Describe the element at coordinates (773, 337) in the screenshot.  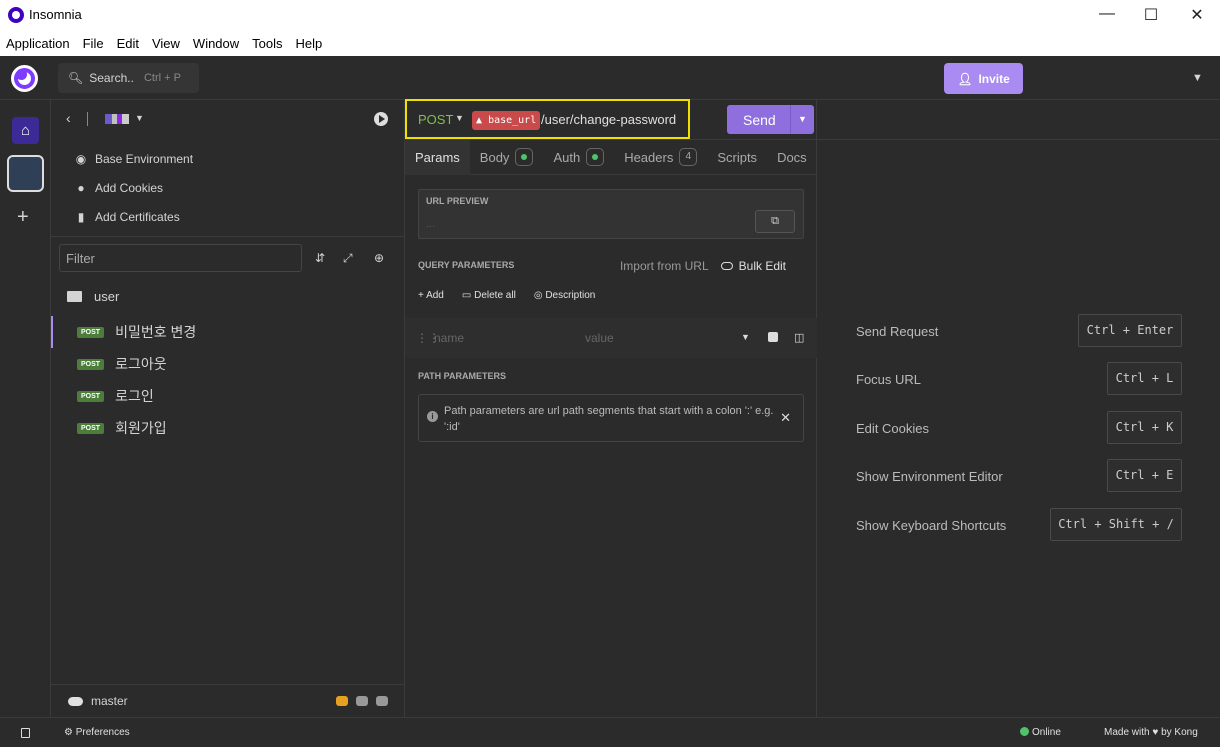
I see `checkbox-icon` at that location.